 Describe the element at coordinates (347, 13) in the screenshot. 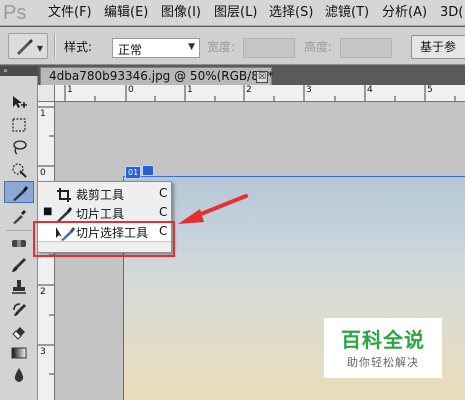

I see `menu-filter: 滤镜(T)` at that location.